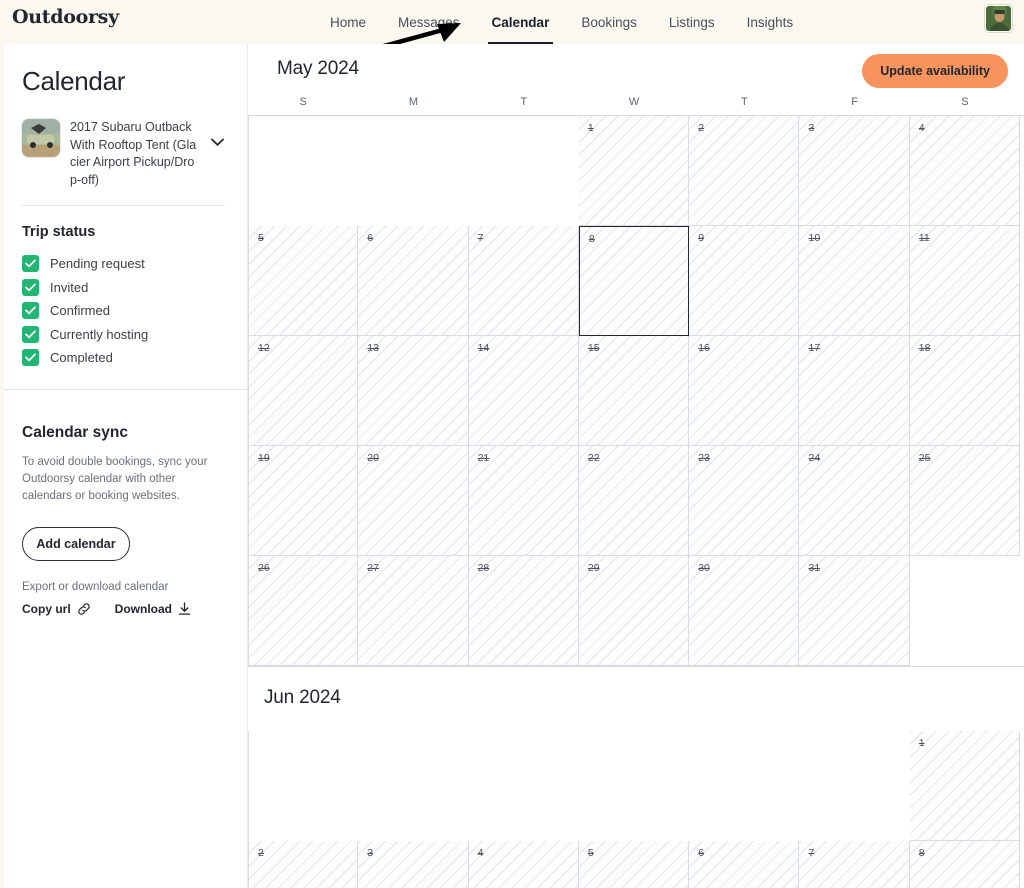 This screenshot has width=1024, height=888. I want to click on checkbox-completed, so click(30, 358).